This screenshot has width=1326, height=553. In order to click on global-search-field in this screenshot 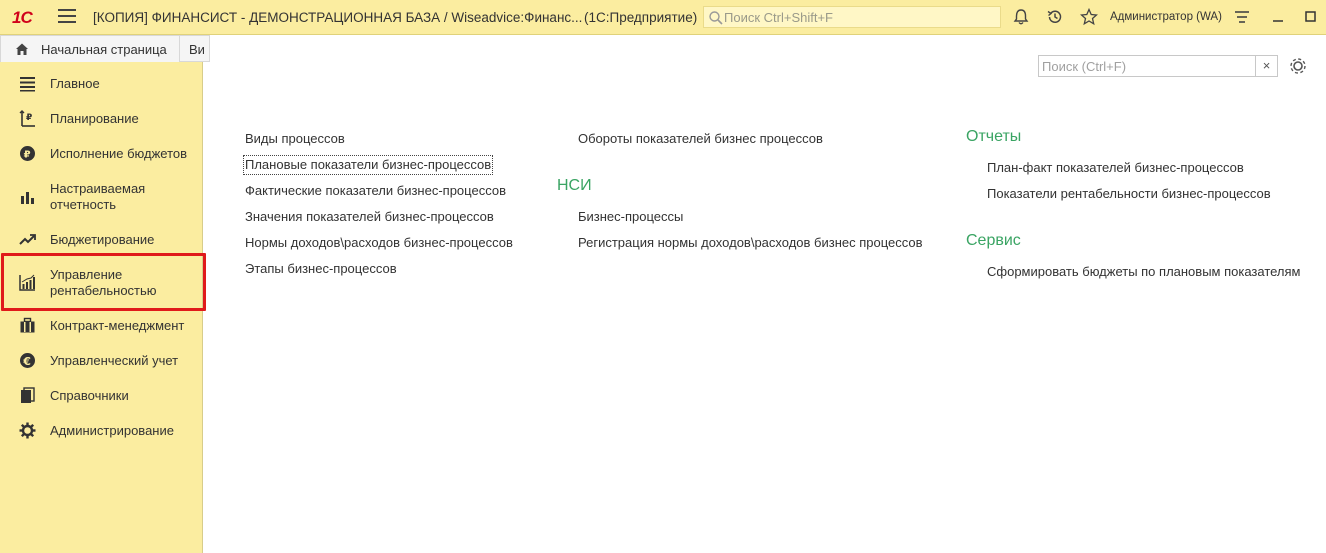, I will do `click(852, 17)`.